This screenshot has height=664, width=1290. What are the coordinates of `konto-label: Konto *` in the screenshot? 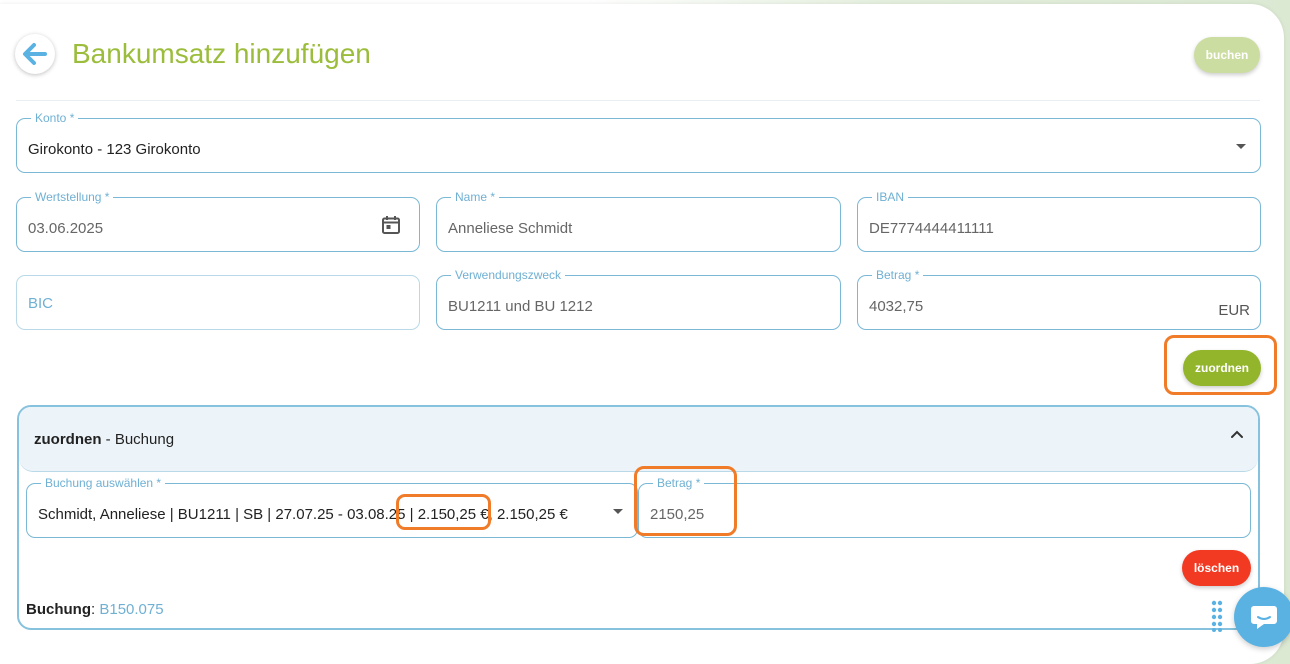 It's located at (55, 118).